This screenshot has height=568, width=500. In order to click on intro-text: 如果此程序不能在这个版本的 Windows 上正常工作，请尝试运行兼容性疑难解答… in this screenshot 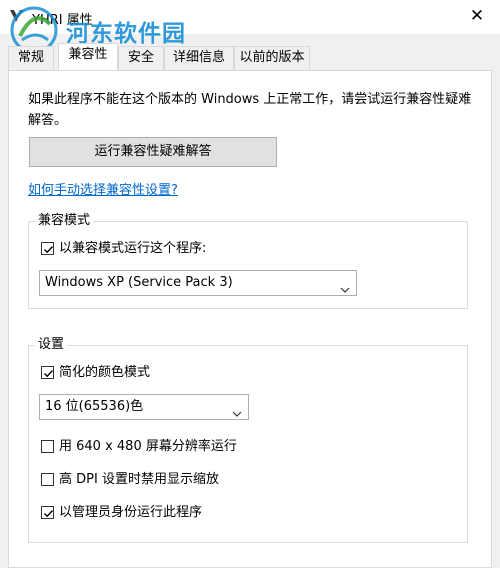, I will do `click(250, 110)`.